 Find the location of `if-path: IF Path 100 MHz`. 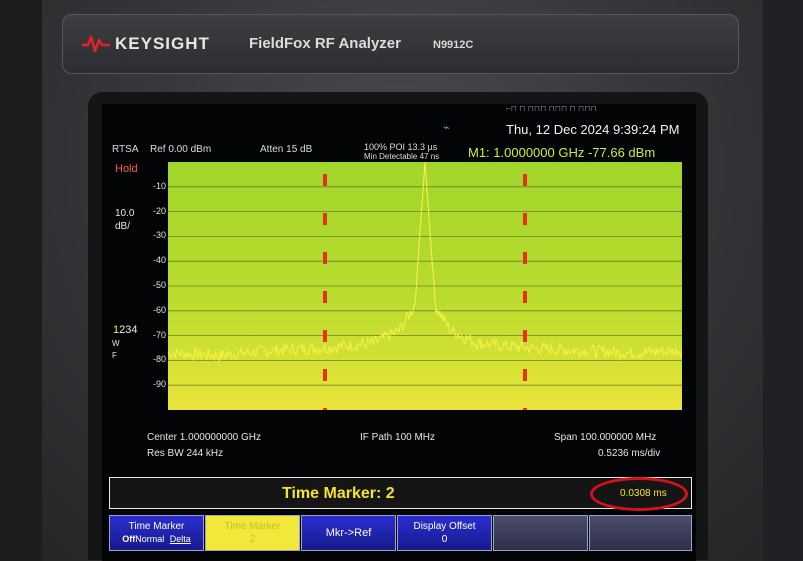

if-path: IF Path 100 MHz is located at coordinates (398, 437).